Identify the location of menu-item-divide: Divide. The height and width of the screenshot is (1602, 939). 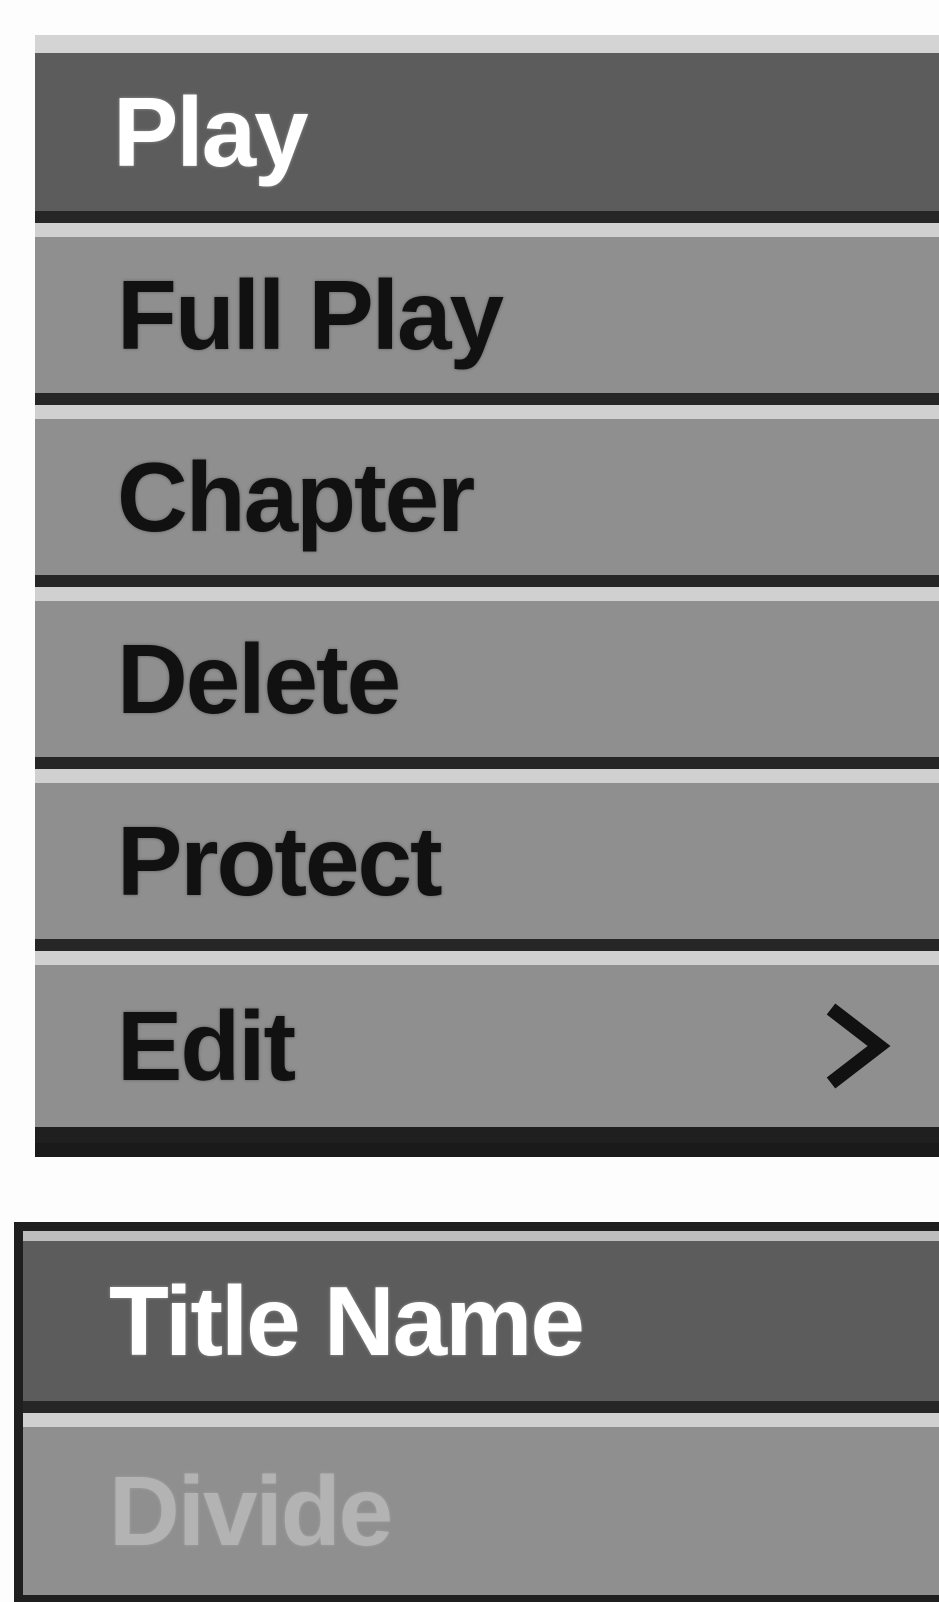
(481, 1504).